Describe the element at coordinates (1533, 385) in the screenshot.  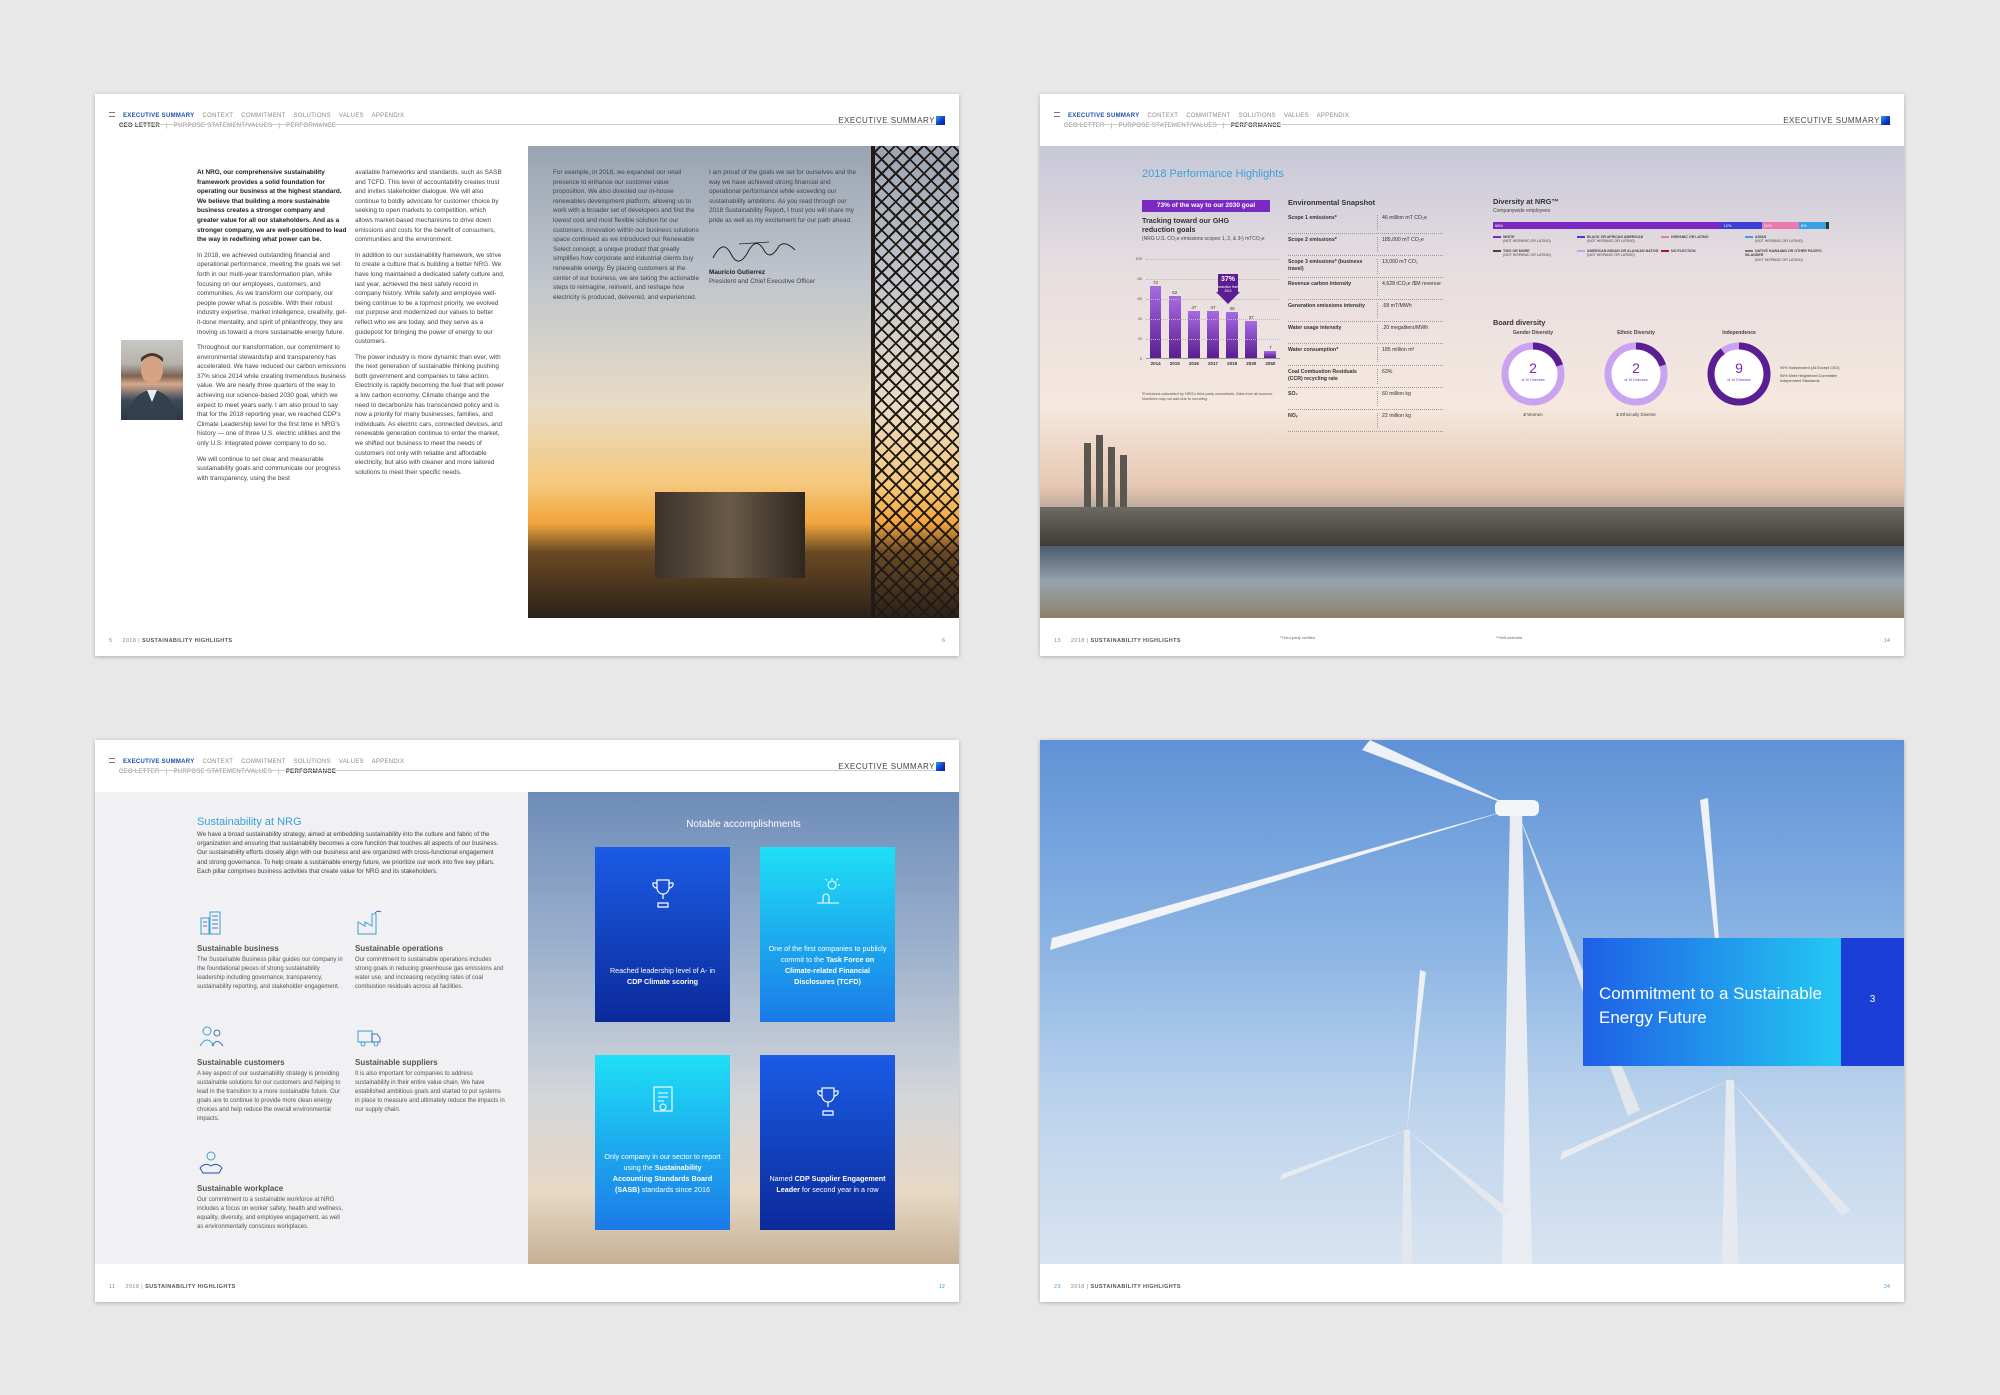
I see `board-ring-group: Gender Diversity 2 of 10 Directors 2 Women` at that location.